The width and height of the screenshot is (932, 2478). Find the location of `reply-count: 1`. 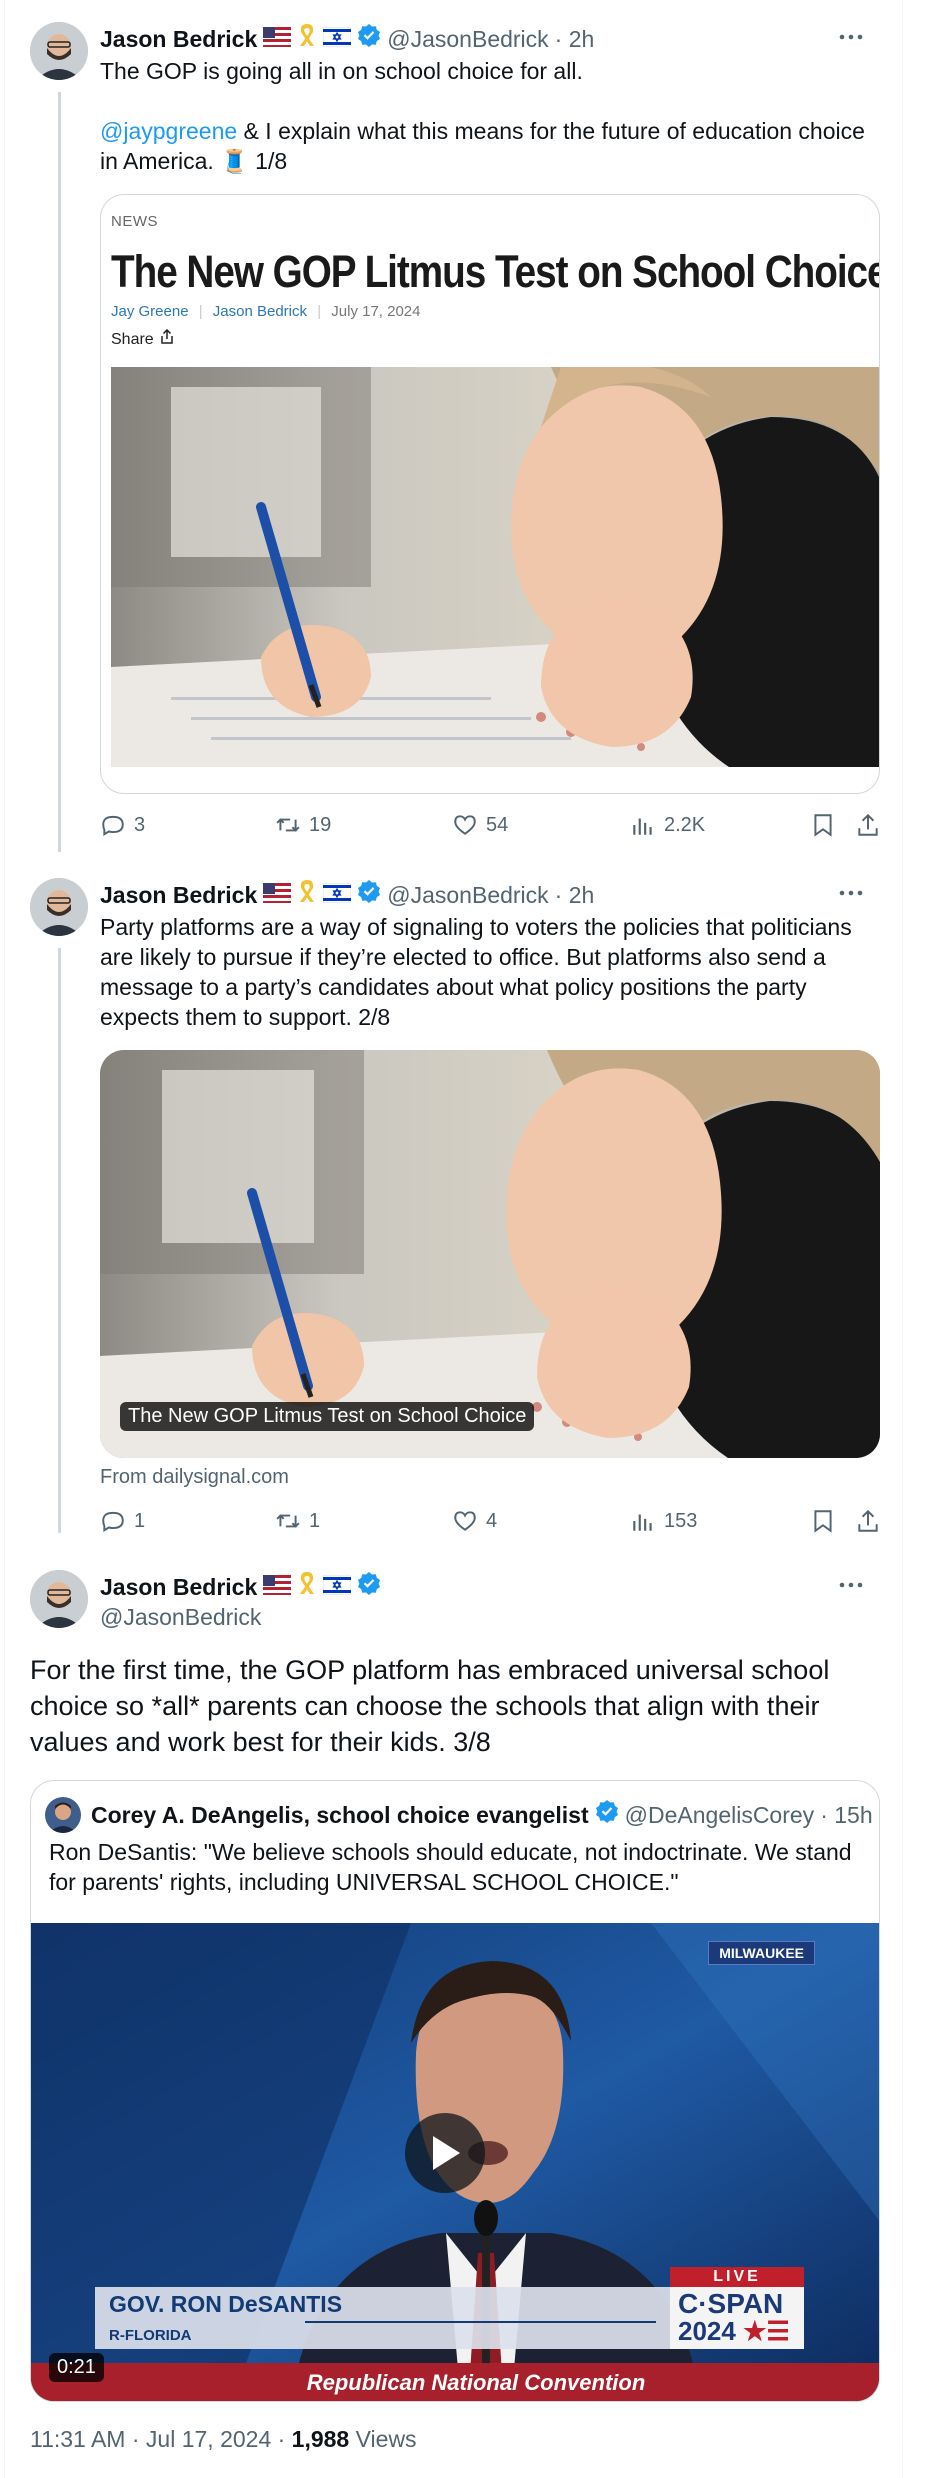

reply-count: 1 is located at coordinates (140, 1520).